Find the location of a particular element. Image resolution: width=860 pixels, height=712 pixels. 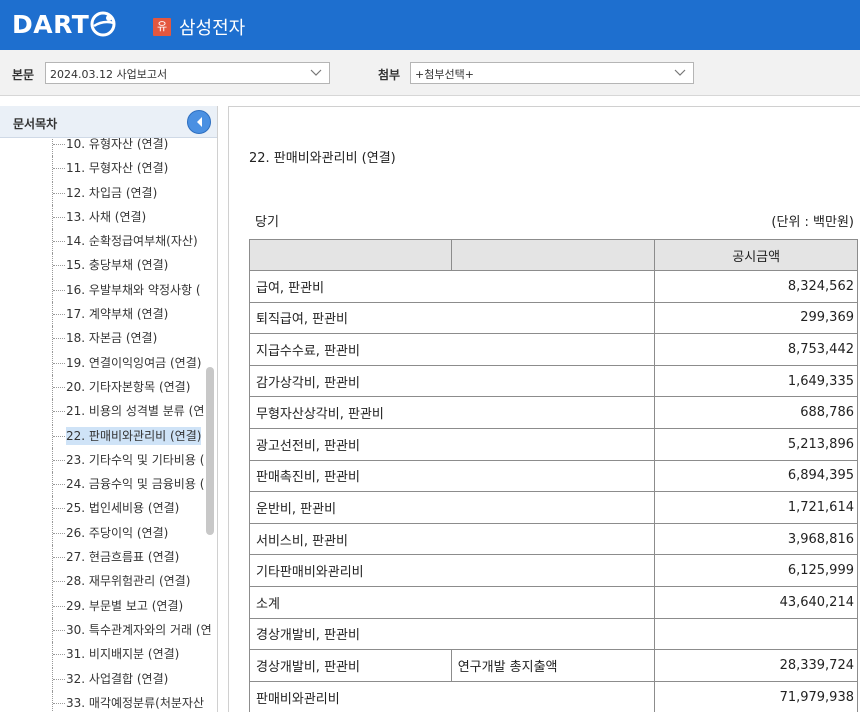

account-name-cell: 지급수수료, 판관비 is located at coordinates (452, 349).